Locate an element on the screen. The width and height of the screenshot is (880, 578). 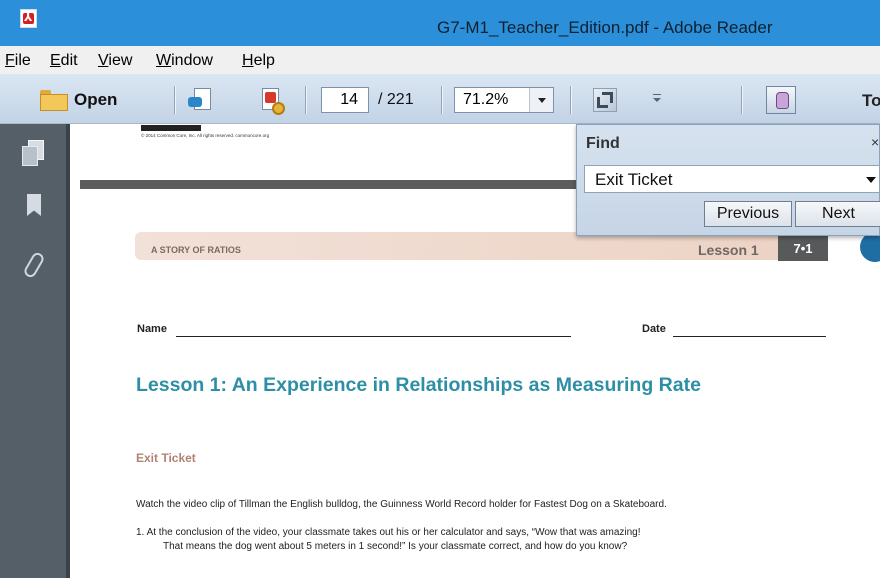
create-pdf-button is located at coordinates (202, 100).